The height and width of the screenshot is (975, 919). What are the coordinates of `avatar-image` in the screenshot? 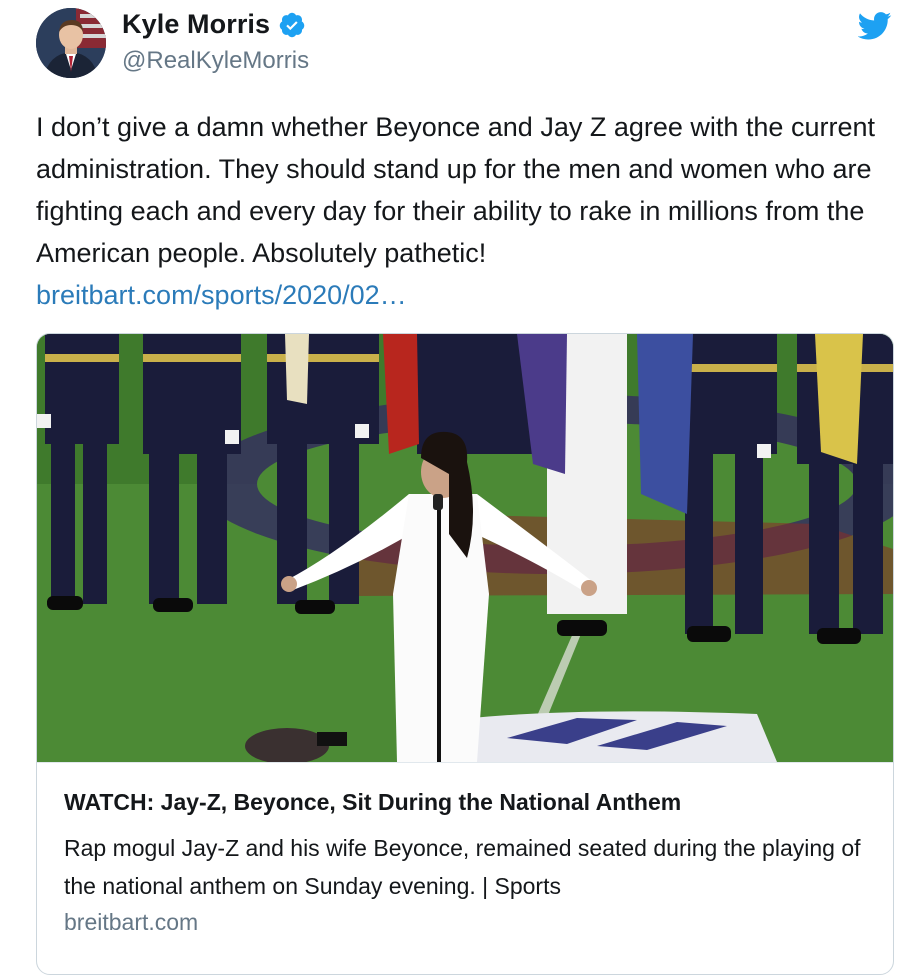 It's located at (71, 43).